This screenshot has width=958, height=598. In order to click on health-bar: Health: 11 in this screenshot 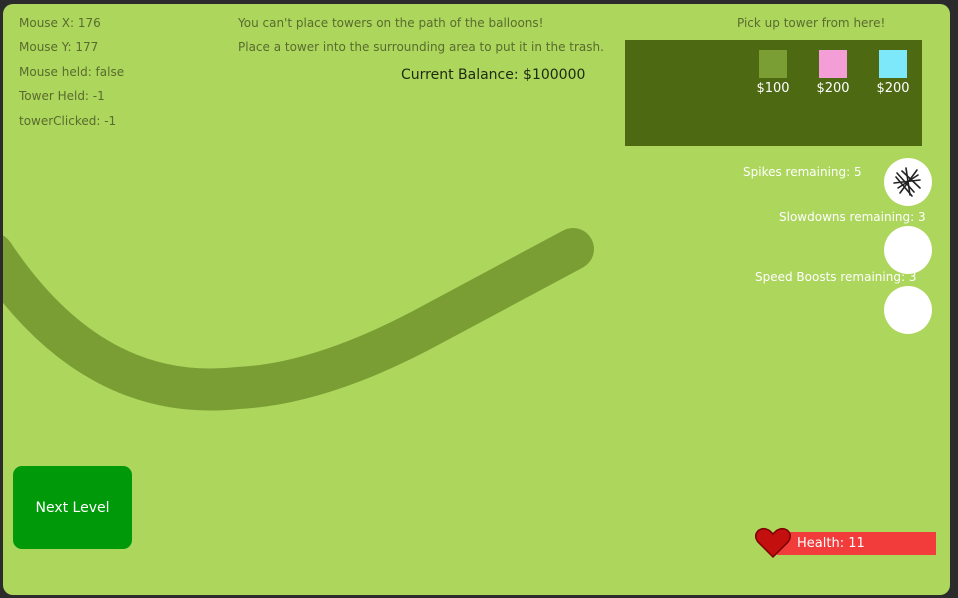, I will do `click(856, 543)`.